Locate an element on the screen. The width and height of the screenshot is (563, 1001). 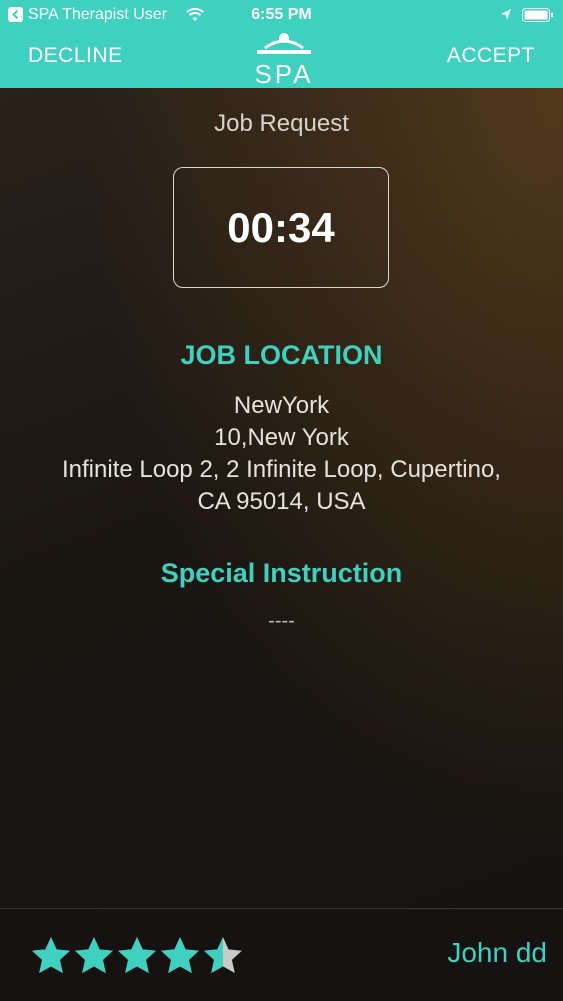
battery-icon is located at coordinates (537, 15).